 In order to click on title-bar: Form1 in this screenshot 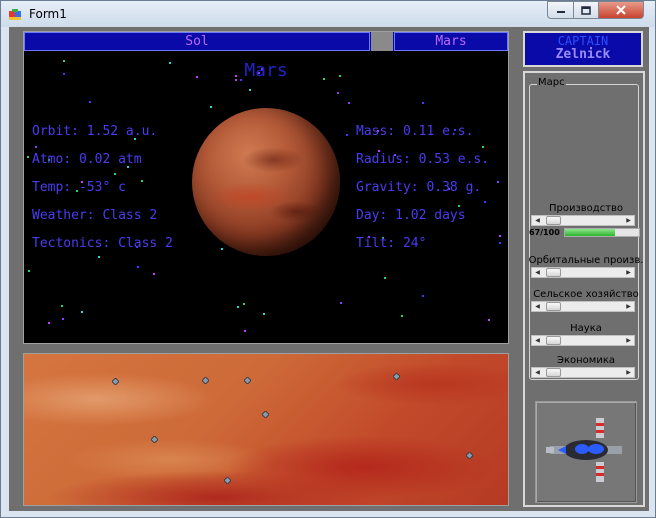, I will do `click(328, 14)`.